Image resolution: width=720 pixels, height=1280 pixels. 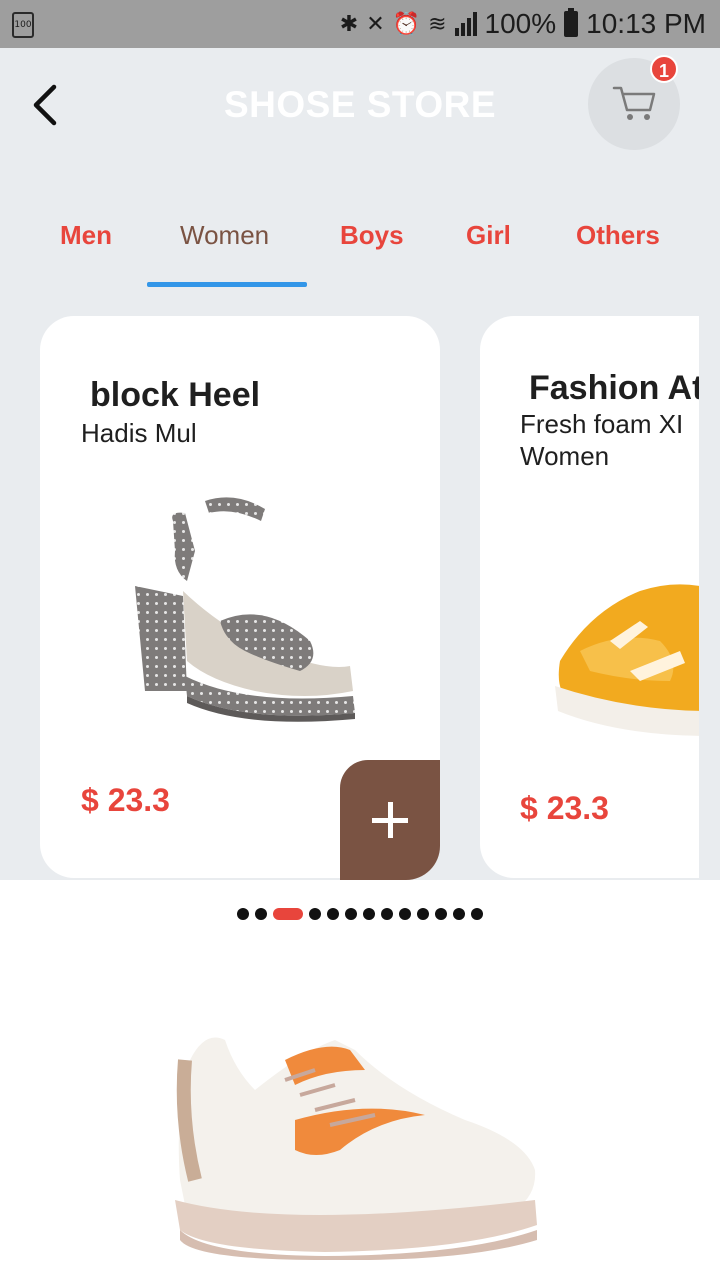 What do you see at coordinates (360, 914) in the screenshot?
I see `pager-dots` at bounding box center [360, 914].